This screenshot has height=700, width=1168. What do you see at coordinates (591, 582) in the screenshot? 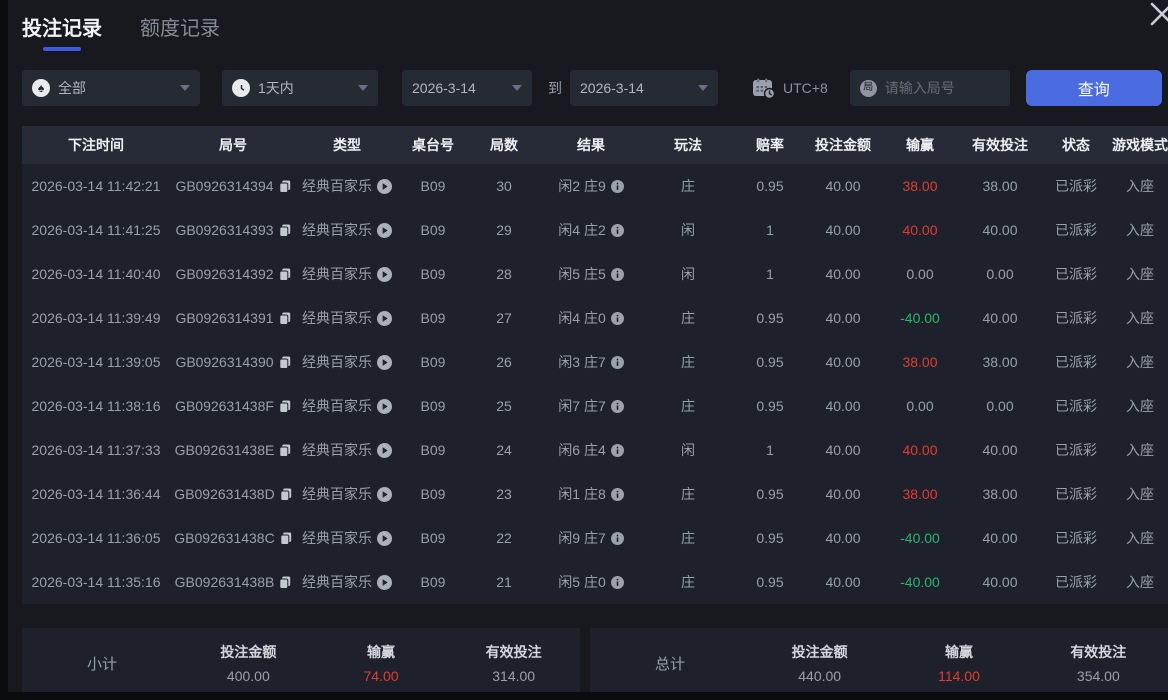
I see `cell-result: 闲5 庄0` at bounding box center [591, 582].